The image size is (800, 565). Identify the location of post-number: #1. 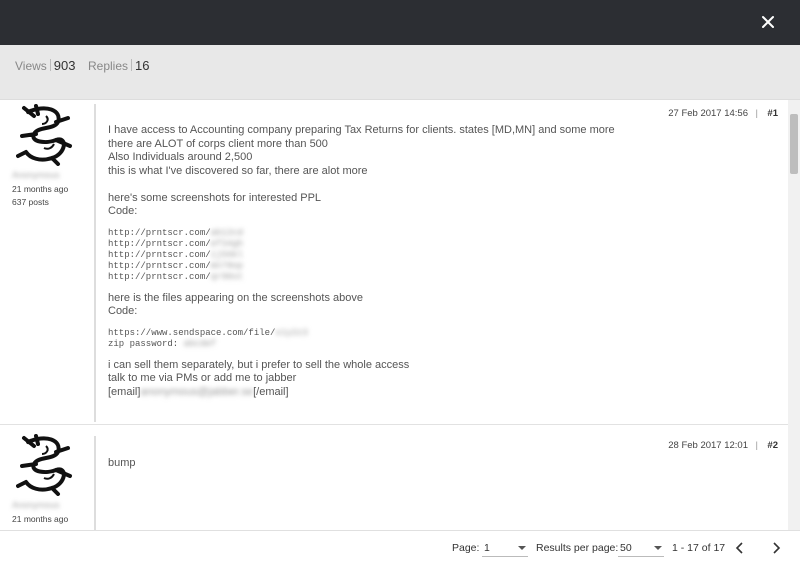
(772, 113).